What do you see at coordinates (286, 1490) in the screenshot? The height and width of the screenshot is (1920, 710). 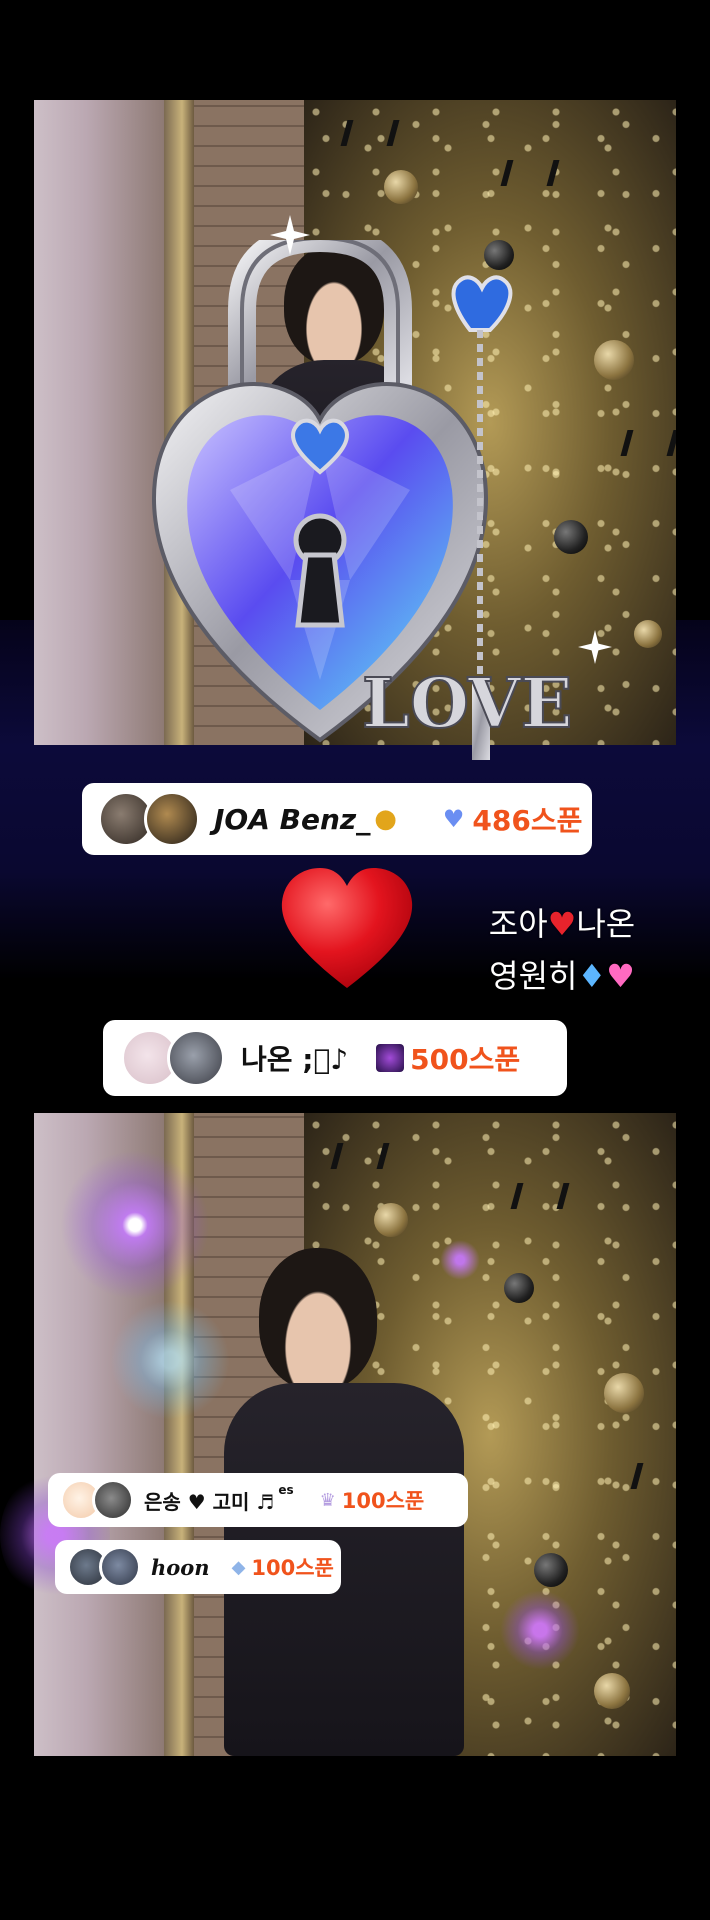 I see `donor-name-suffix: es` at bounding box center [286, 1490].